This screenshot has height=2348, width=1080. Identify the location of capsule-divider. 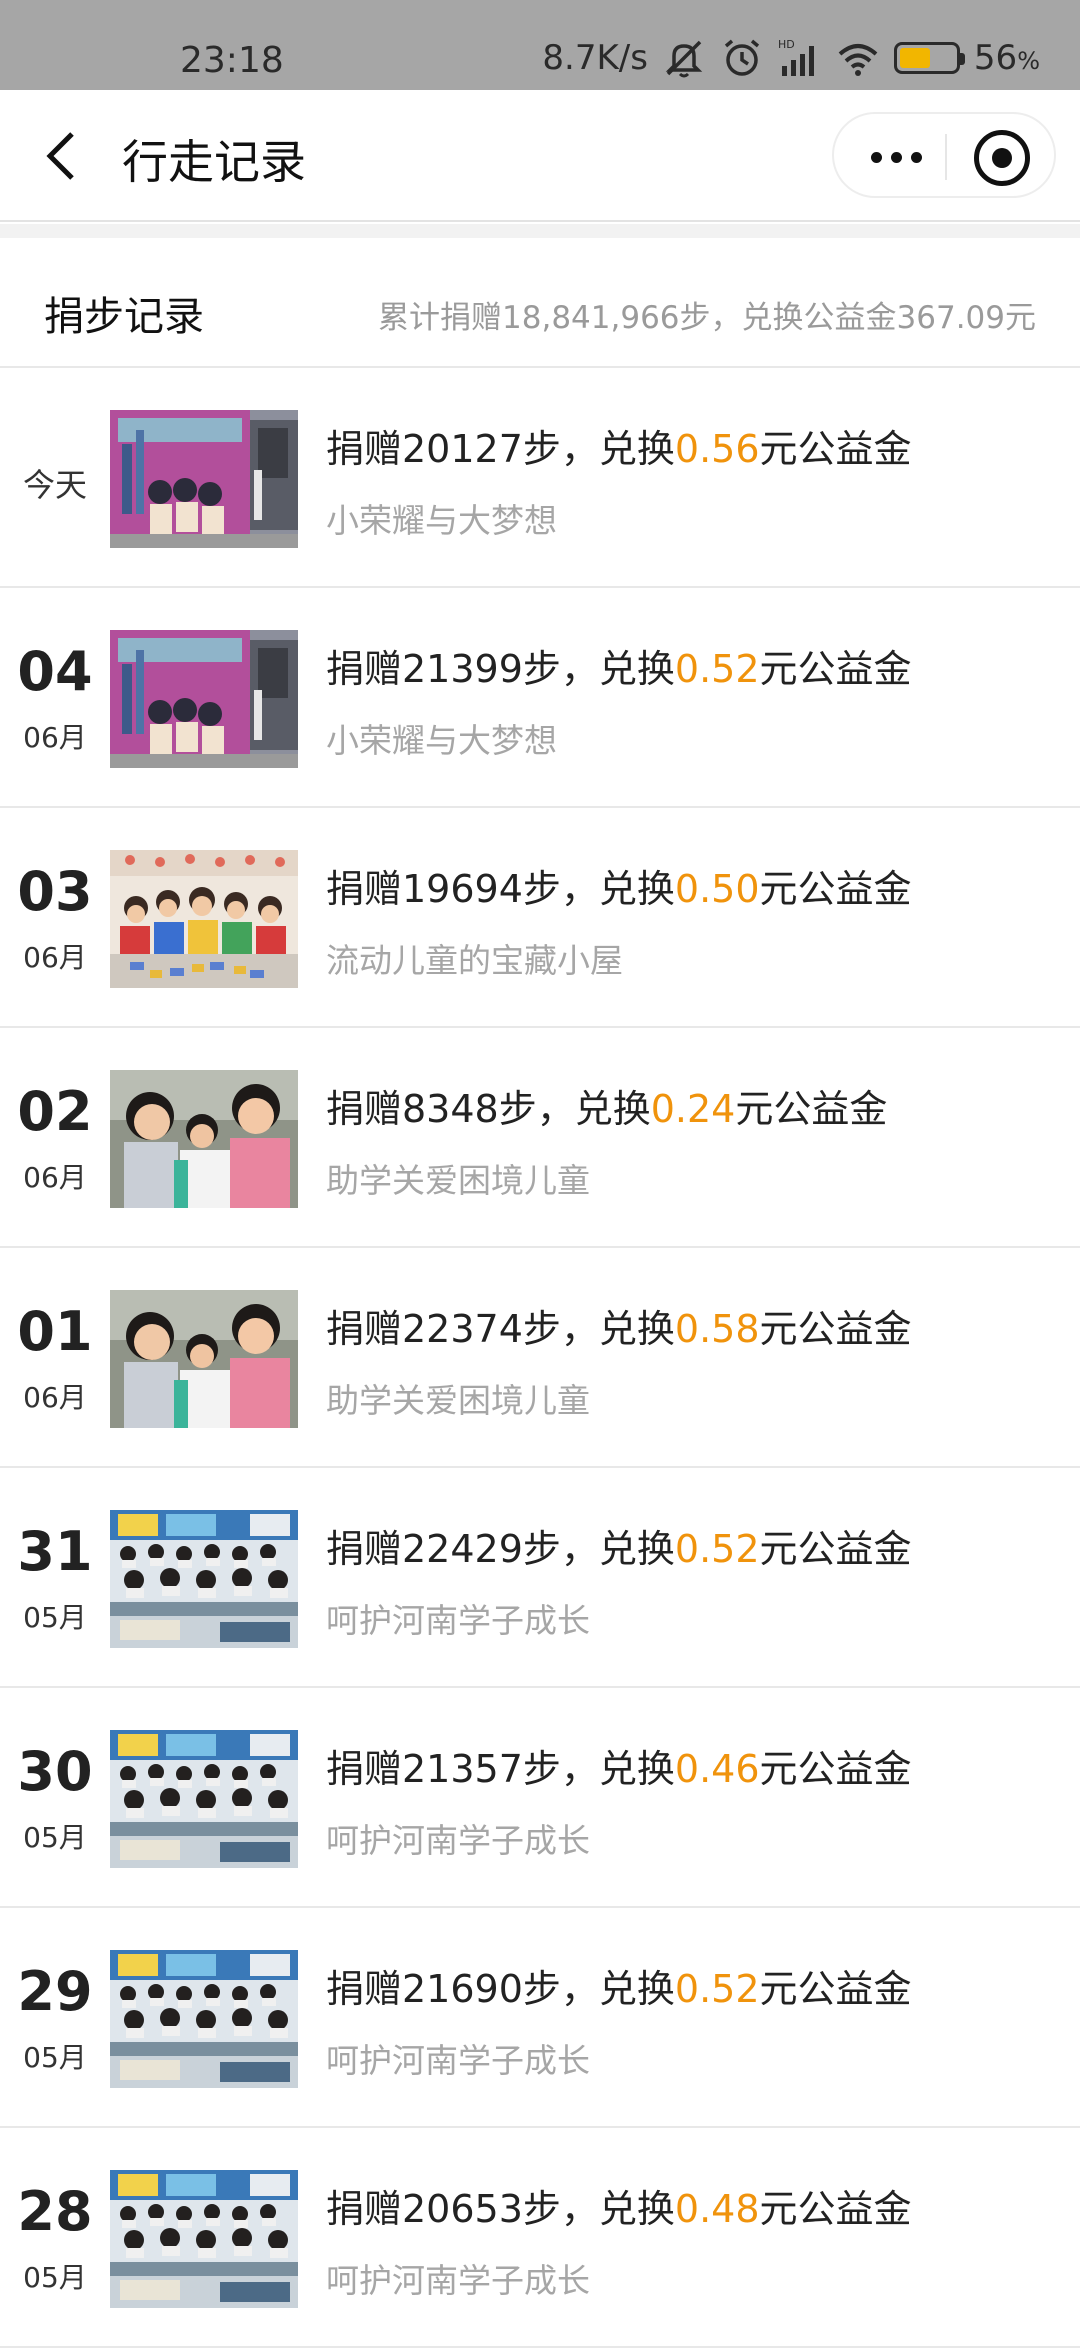
(946, 157).